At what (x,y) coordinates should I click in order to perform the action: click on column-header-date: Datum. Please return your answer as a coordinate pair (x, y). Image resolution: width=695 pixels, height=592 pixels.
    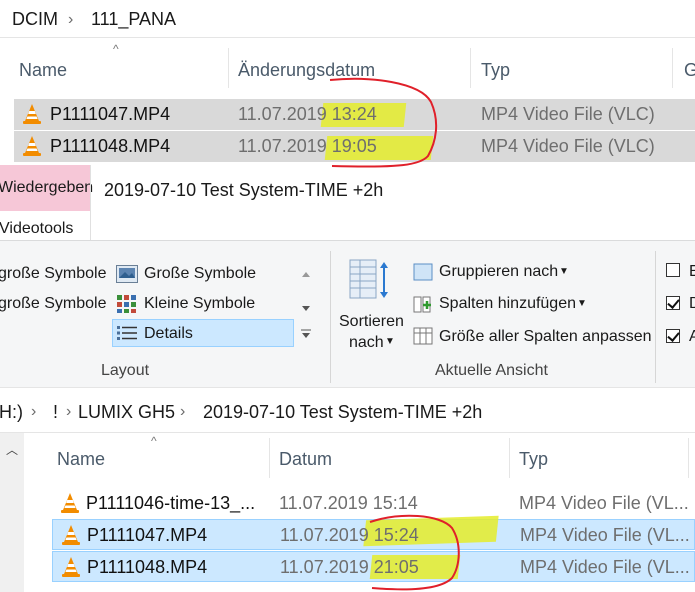
    Looking at the image, I should click on (305, 459).